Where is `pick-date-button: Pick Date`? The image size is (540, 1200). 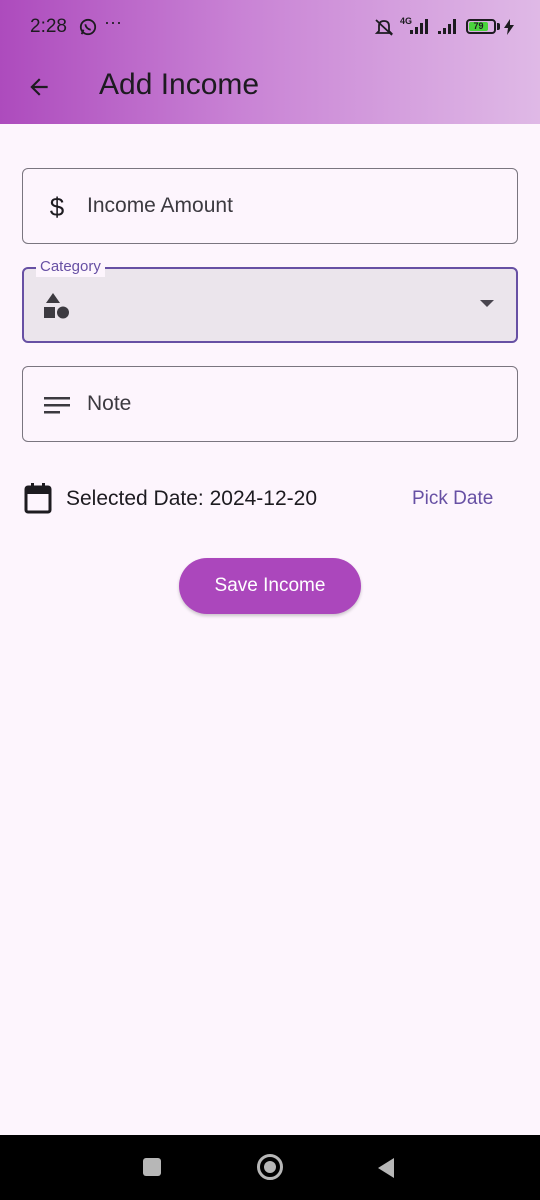
pick-date-button: Pick Date is located at coordinates (452, 499).